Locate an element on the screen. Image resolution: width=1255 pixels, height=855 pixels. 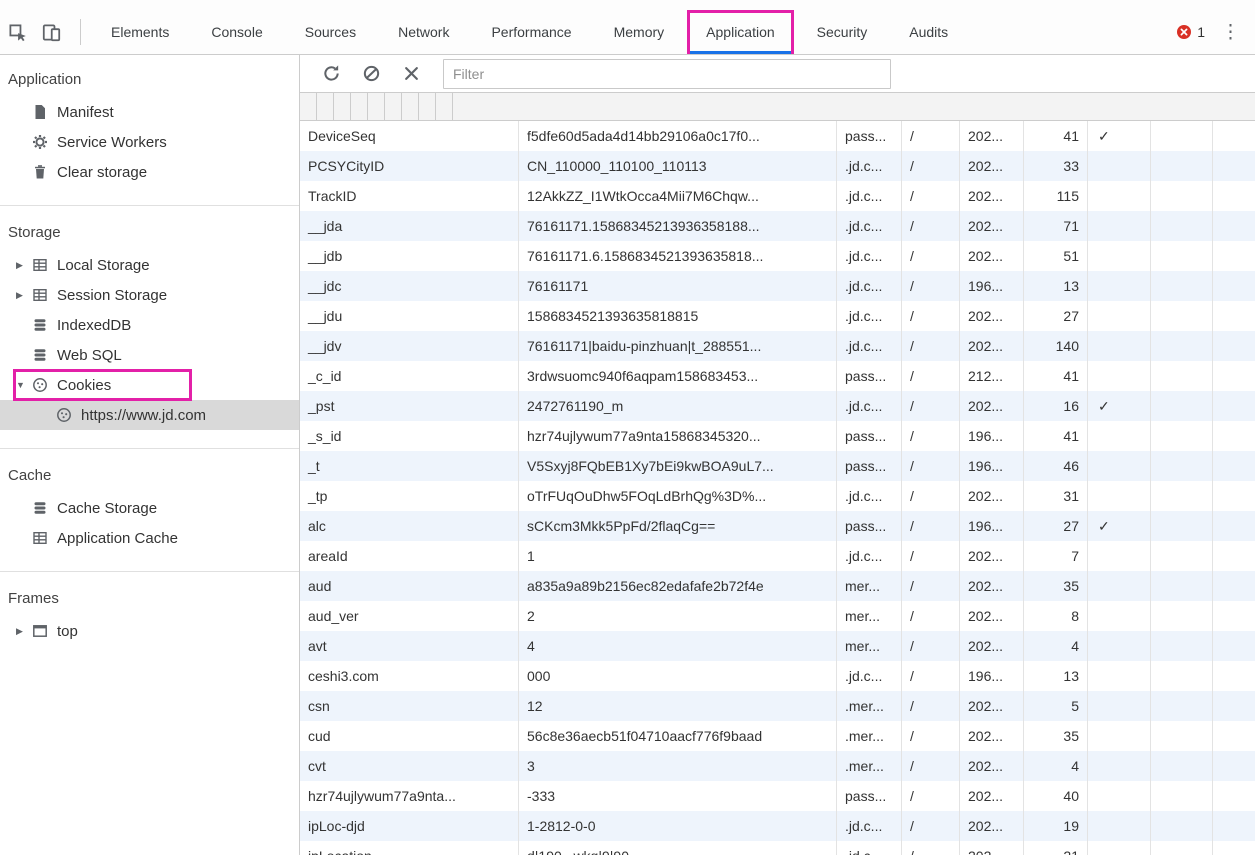
sidebar-item-local-storage: ▶ Local Storage is located at coordinates (149, 265).